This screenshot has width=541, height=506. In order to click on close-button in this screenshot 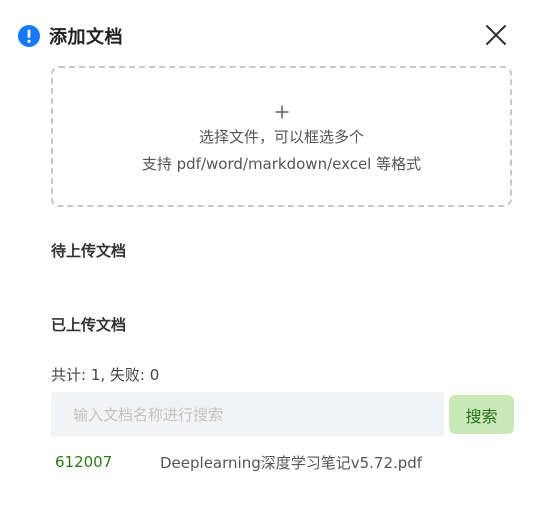, I will do `click(496, 37)`.